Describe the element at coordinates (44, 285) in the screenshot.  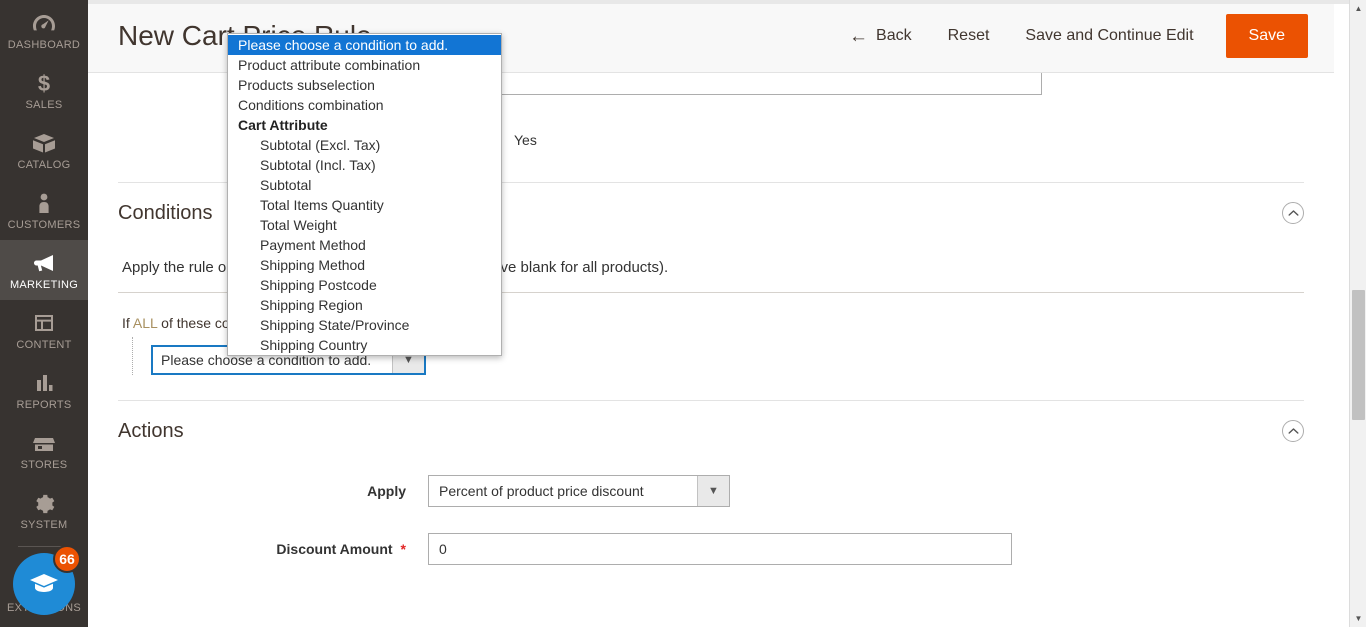
I see `sidebar-item-label: MARKETING` at that location.